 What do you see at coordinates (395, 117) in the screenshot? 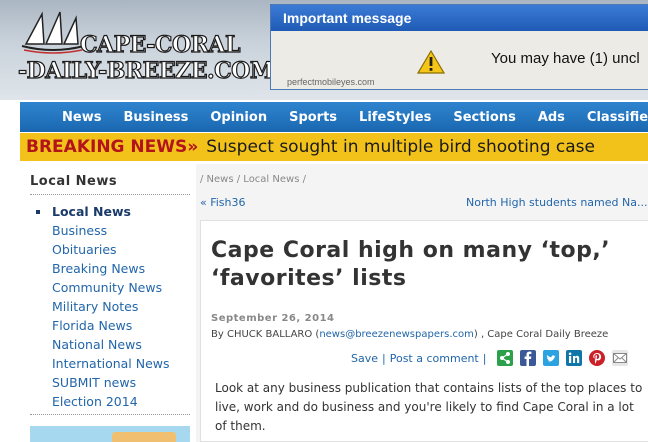
I see `nav-lifestyles: LifeStyles` at bounding box center [395, 117].